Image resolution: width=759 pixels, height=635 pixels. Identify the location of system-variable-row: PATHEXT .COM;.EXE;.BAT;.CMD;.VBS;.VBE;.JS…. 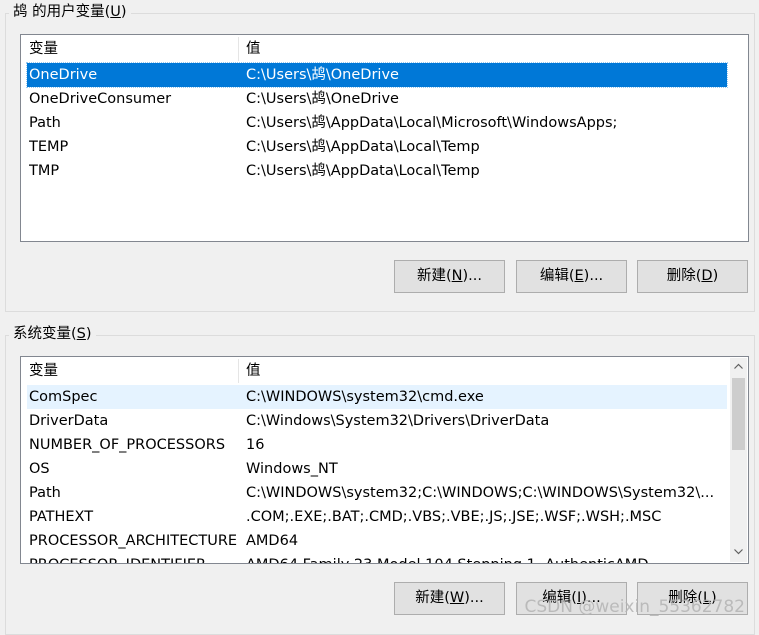
(377, 517).